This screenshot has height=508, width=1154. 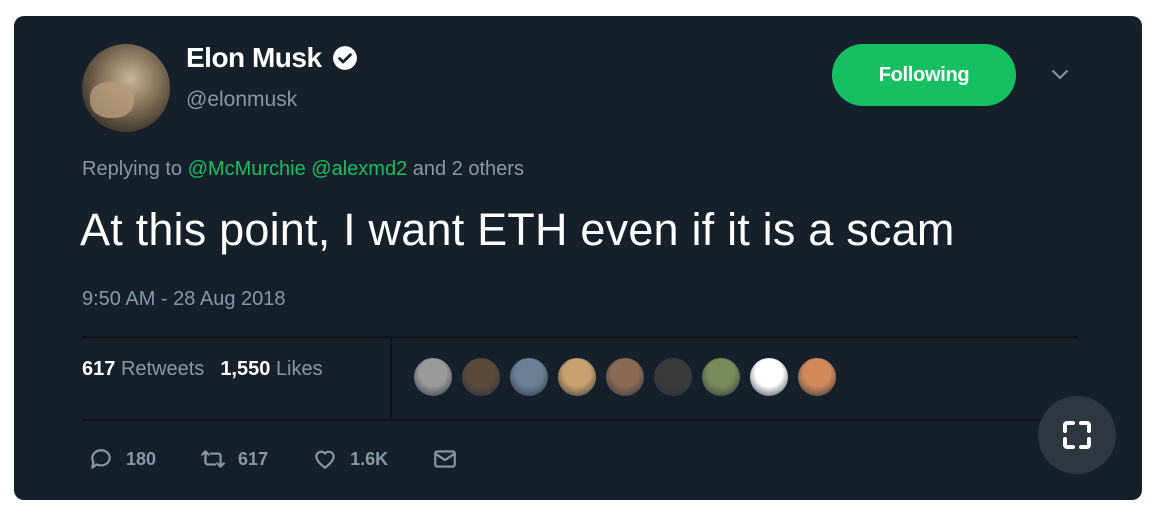 What do you see at coordinates (213, 459) in the screenshot?
I see `retweet-icon` at bounding box center [213, 459].